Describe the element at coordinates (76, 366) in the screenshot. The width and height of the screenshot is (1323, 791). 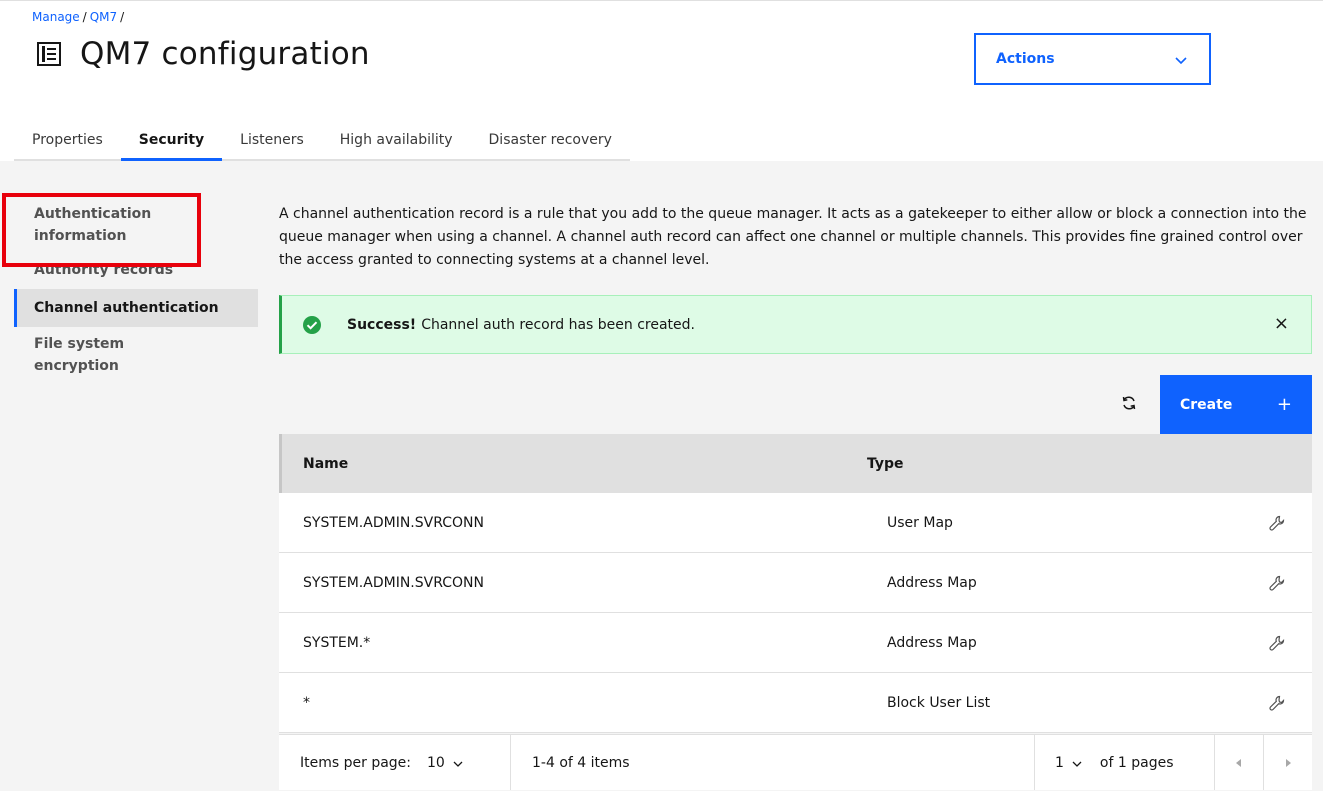
I see `side-nav-label: encryption` at that location.